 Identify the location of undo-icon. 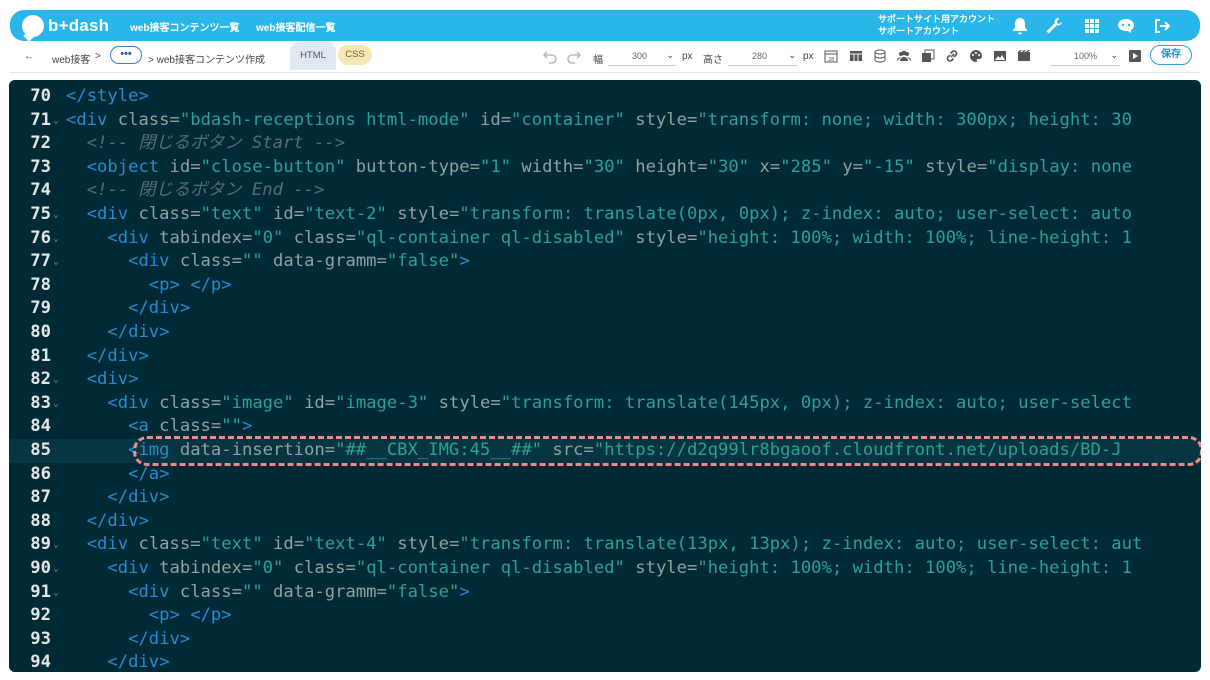
(550, 56).